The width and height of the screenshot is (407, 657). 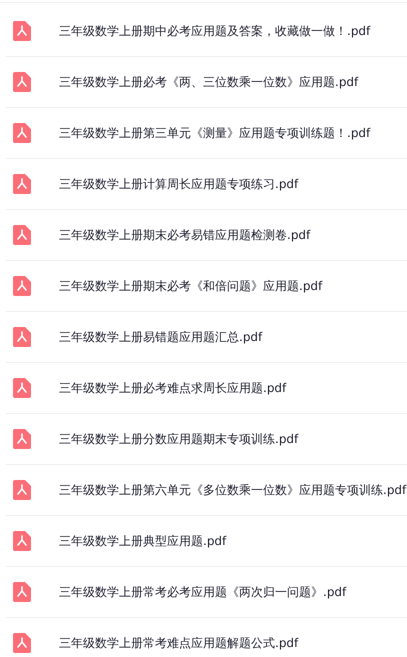 I want to click on file-item: 三年级数学上册必考难点求周长应用题.pdf, so click(x=206, y=388).